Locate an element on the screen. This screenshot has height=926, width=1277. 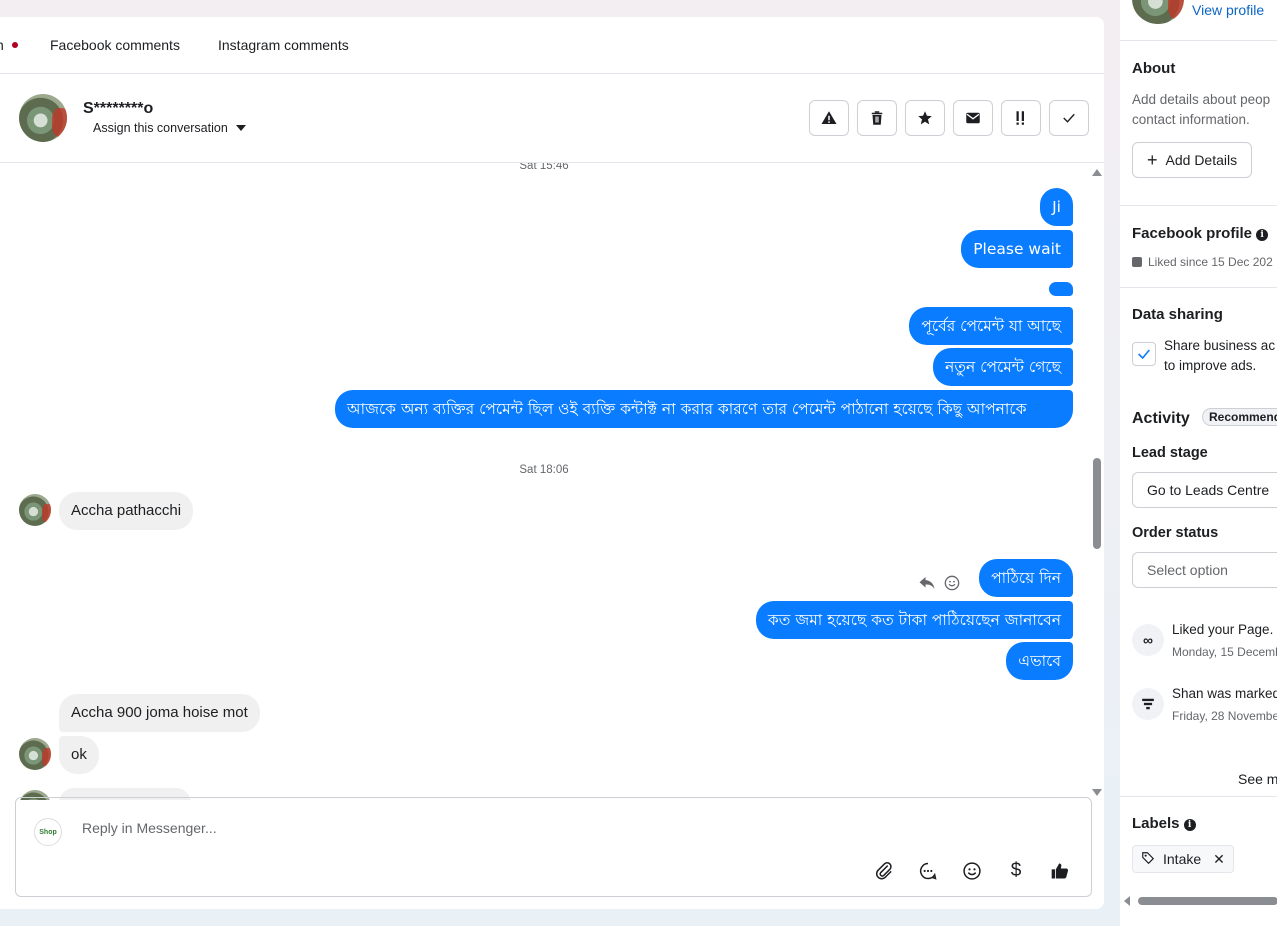
message-scrollbar is located at coordinates (1096, 481).